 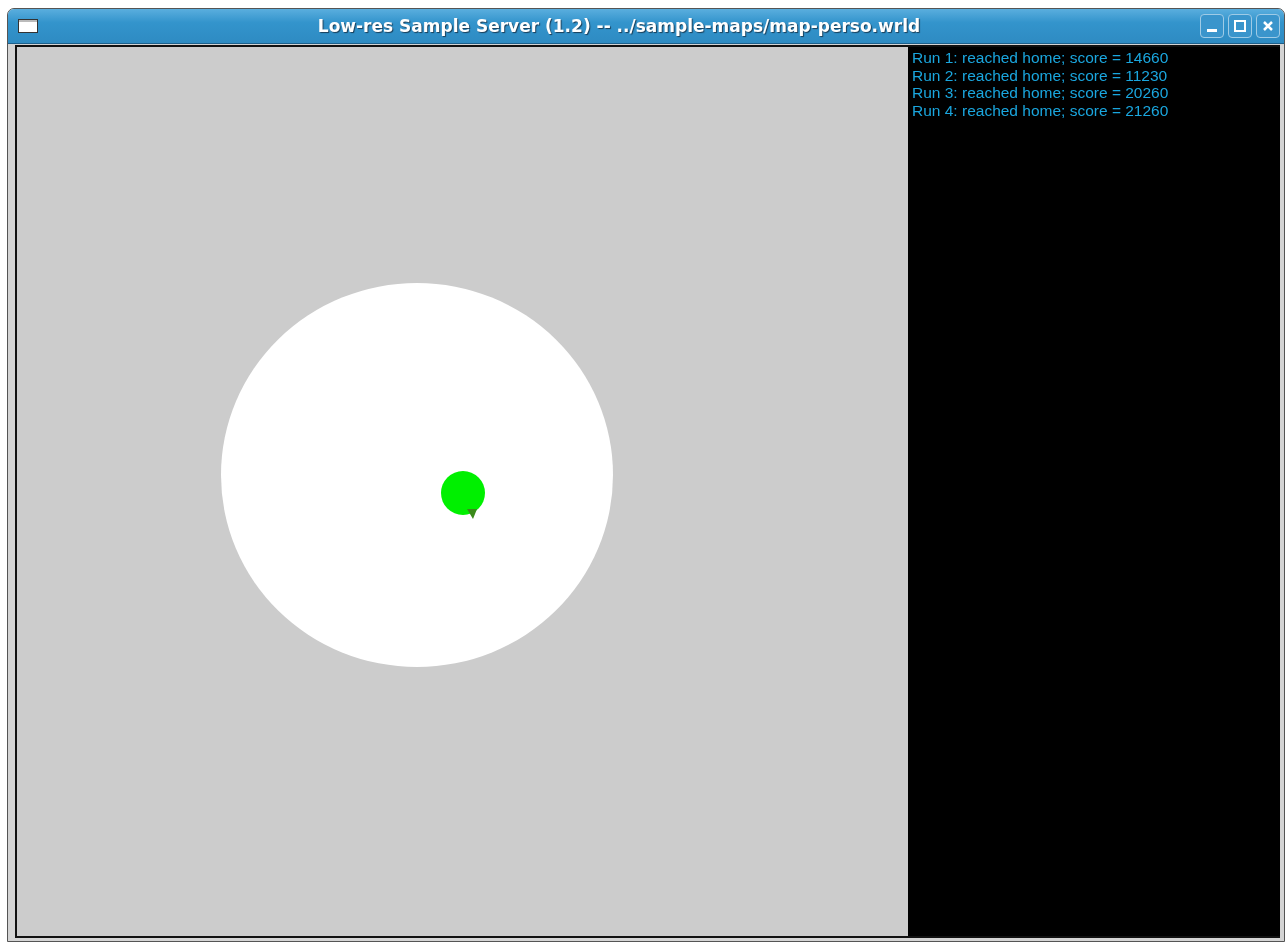 I want to click on maximize-icon, so click(x=1240, y=26).